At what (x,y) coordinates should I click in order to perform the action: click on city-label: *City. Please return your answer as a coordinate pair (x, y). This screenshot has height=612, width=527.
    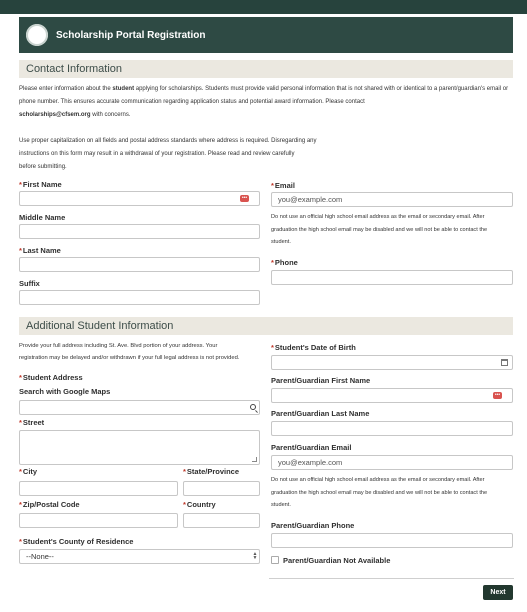
    Looking at the image, I should click on (28, 471).